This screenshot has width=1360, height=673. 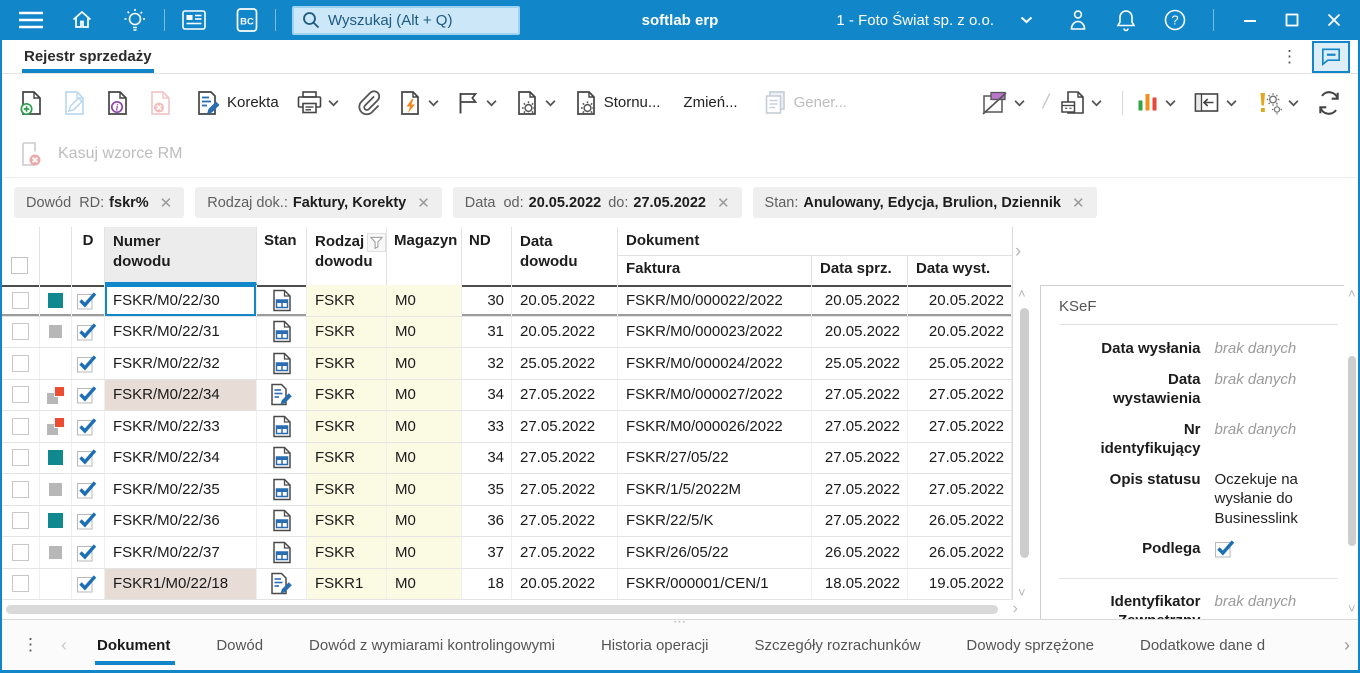 What do you see at coordinates (1030, 645) in the screenshot?
I see `bottom-tab-dowody-sprz-one: Dowody sprzężone` at bounding box center [1030, 645].